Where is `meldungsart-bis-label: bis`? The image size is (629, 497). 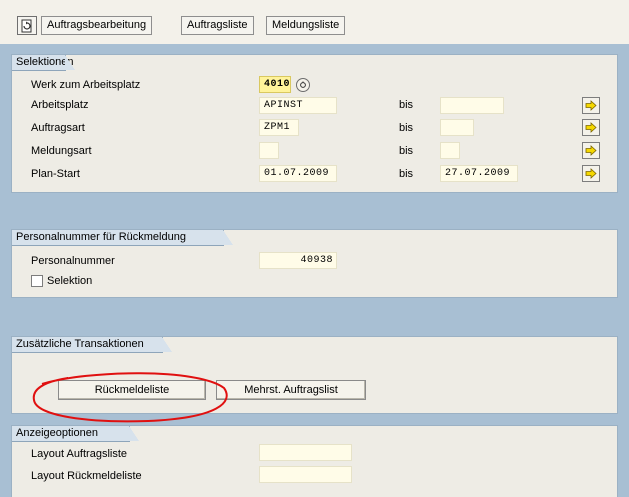 meldungsart-bis-label: bis is located at coordinates (406, 151).